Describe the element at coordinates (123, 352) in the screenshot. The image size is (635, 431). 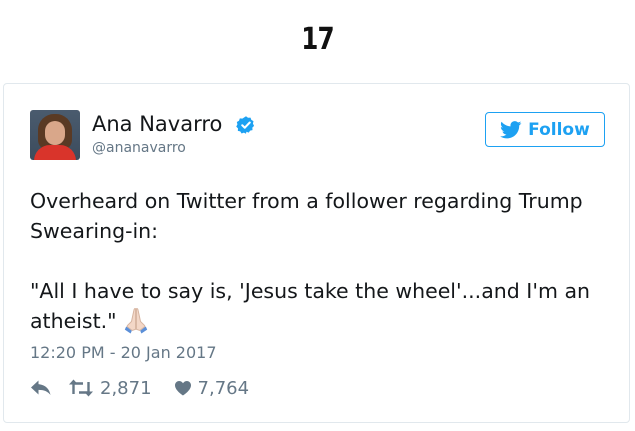
I see `tweet-timestamp: 12:20 PM - 20 Jan 2017` at that location.